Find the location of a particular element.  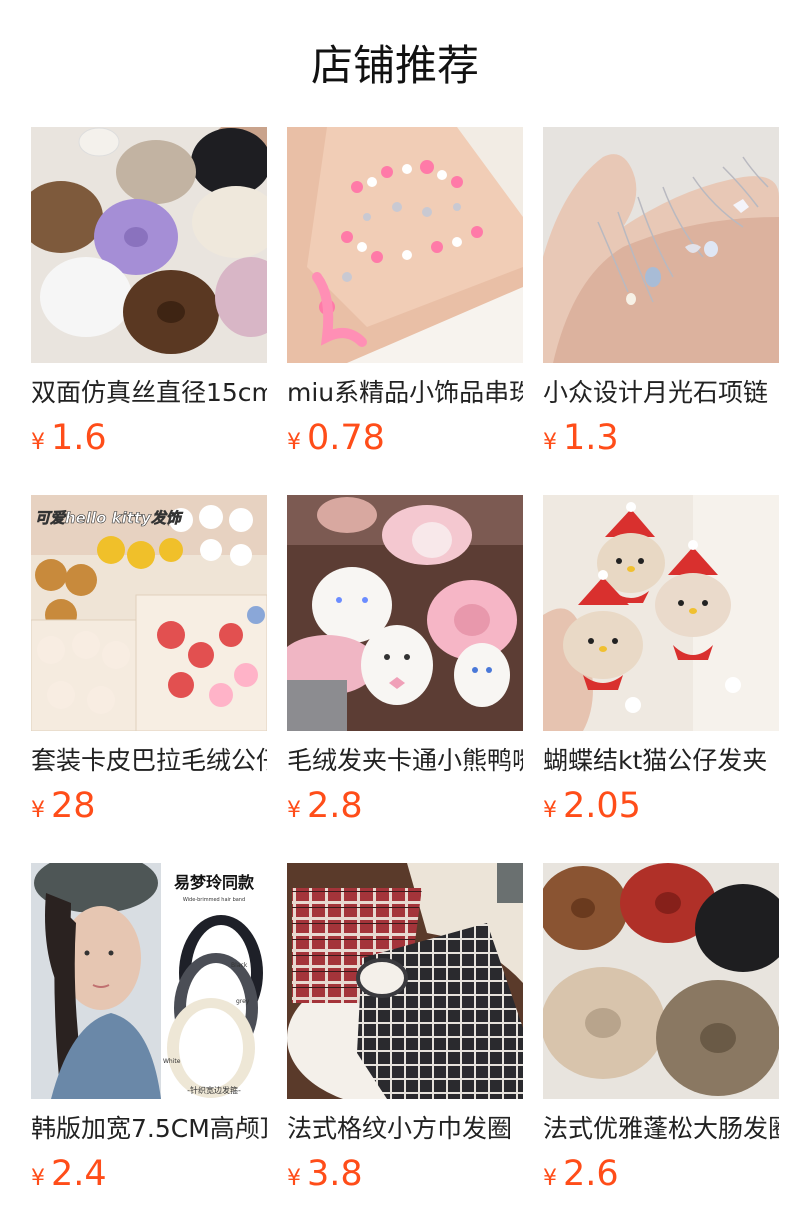

overlay-footer: -针织宽边发箍- is located at coordinates (214, 1090).